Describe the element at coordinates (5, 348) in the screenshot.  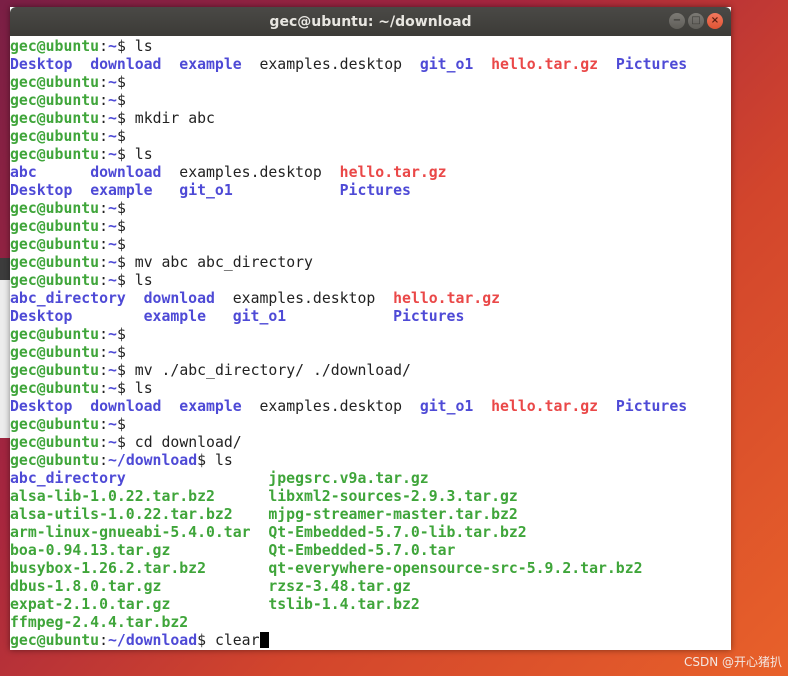
I see `background-window-edge` at that location.